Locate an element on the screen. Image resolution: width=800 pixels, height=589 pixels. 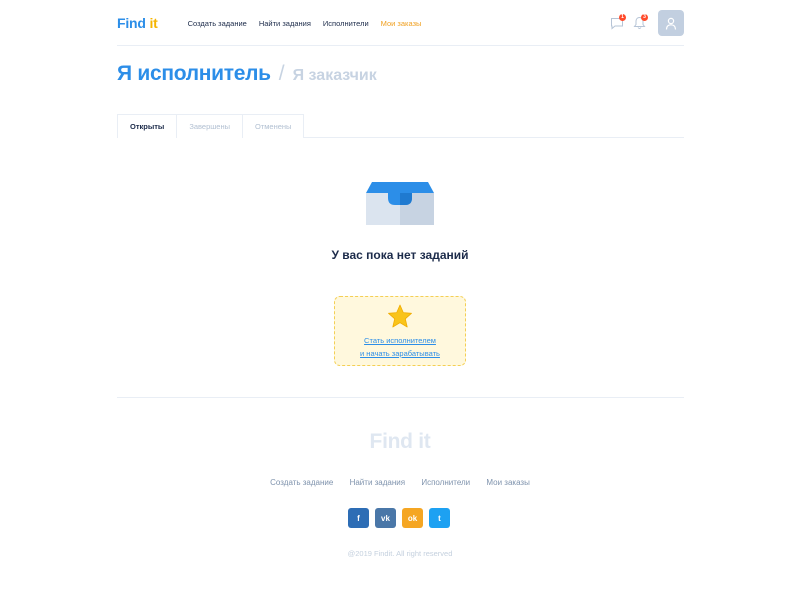
footer-nav-find-tasks: Найти задания is located at coordinates (378, 482).